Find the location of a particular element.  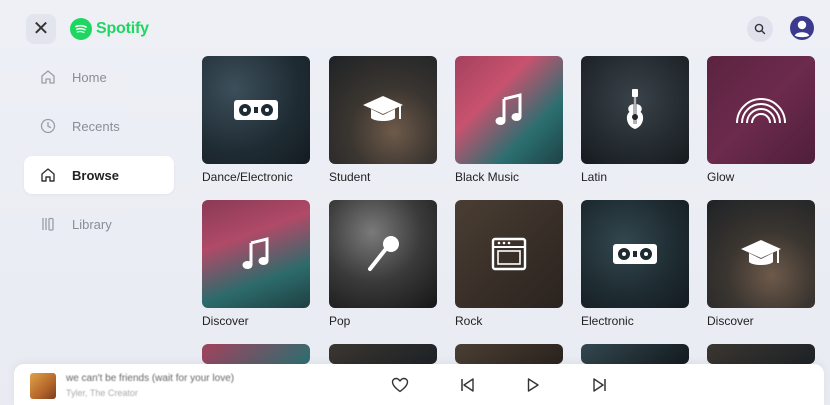

category-tile-black-music: Black Music is located at coordinates (509, 120).